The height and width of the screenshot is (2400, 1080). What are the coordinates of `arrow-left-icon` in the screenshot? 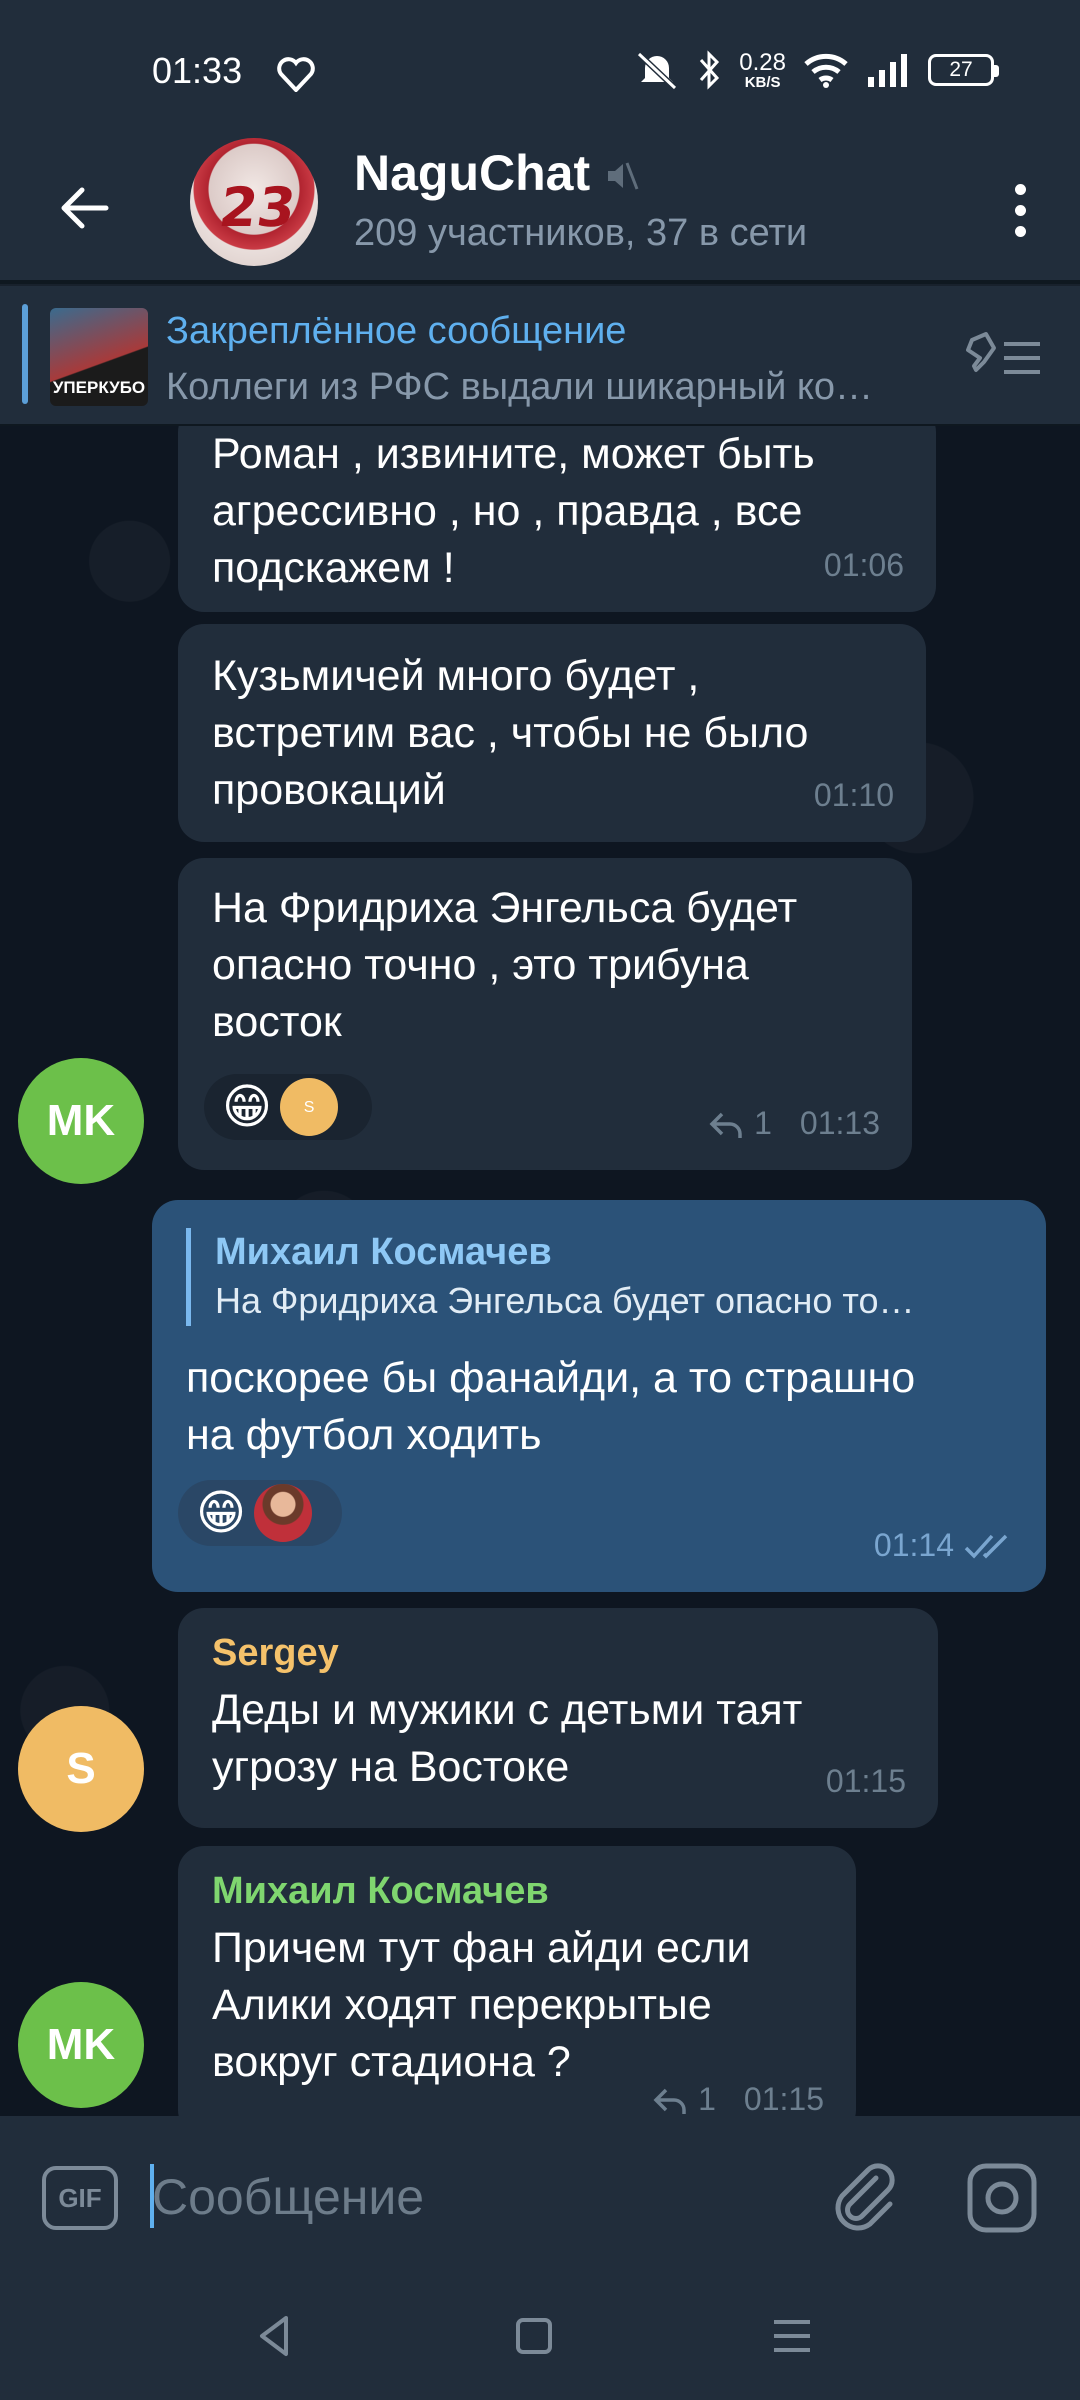 It's located at (85, 208).